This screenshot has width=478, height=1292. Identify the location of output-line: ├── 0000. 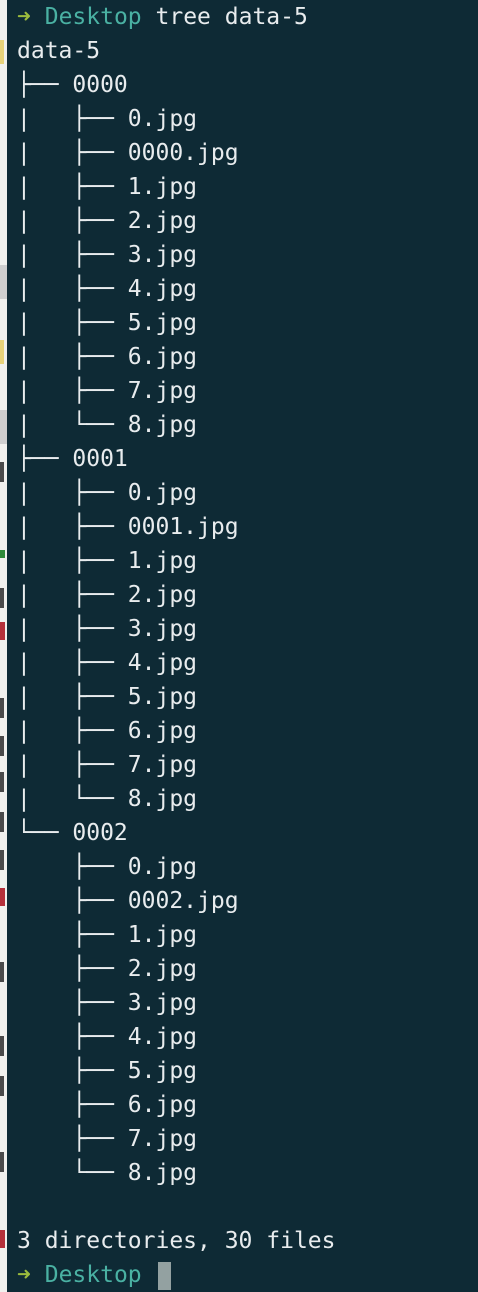
(72, 85).